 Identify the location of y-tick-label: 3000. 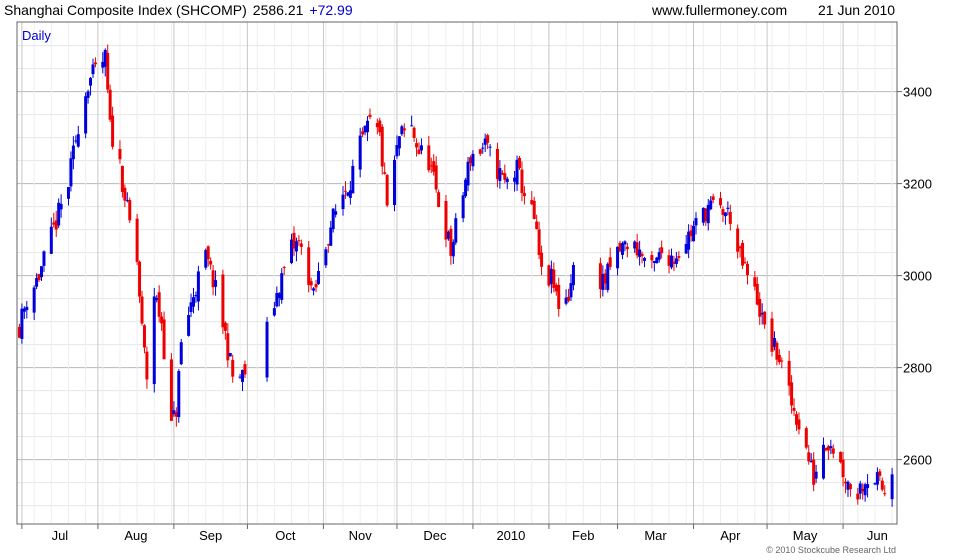
(917, 276).